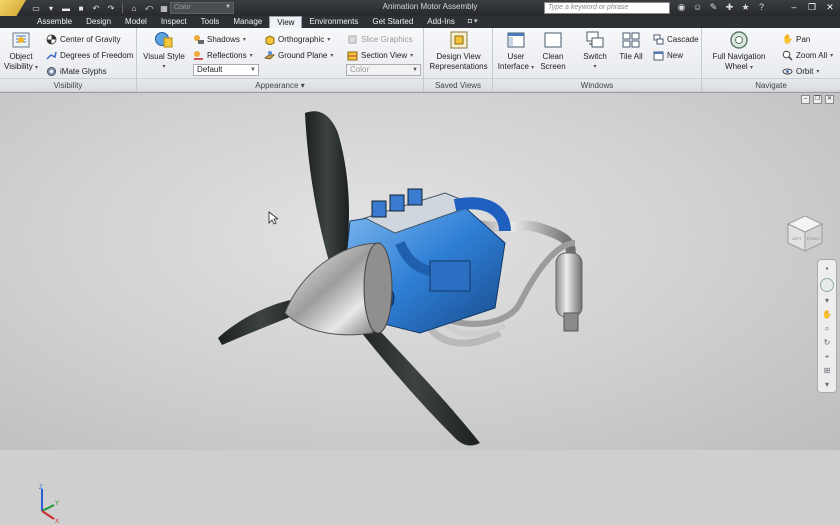 The width and height of the screenshot is (840, 525). I want to click on ground-plane-dropdown-icon: ▾, so click(332, 55).